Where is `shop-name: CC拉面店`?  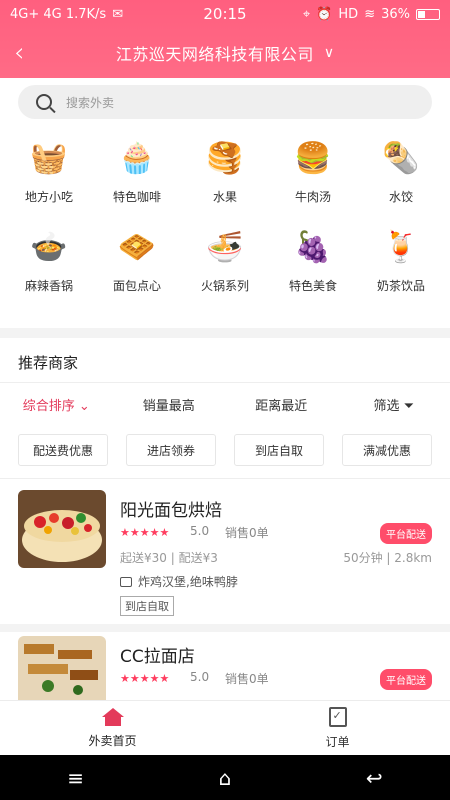 shop-name: CC拉面店 is located at coordinates (157, 657).